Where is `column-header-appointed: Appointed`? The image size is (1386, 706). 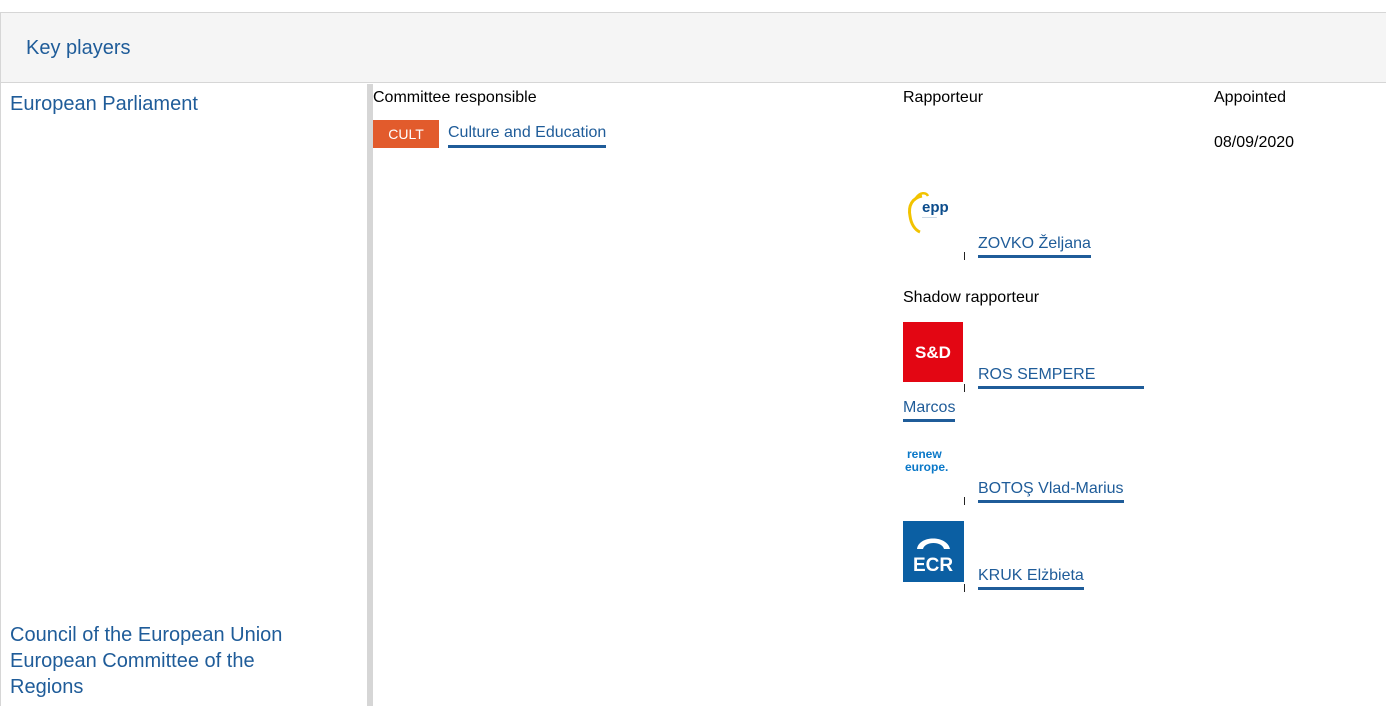 column-header-appointed: Appointed is located at coordinates (1250, 97).